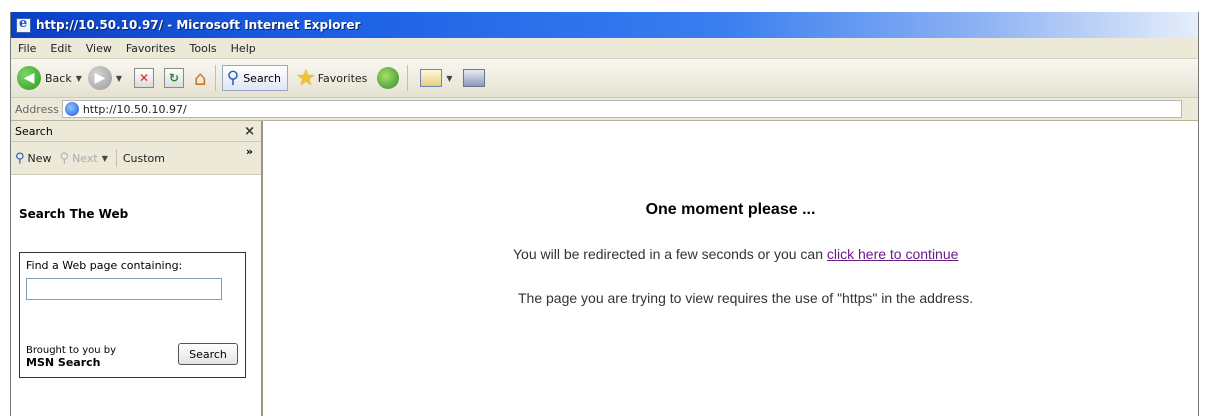  What do you see at coordinates (34, 131) in the screenshot?
I see `search-pane-title: Search` at bounding box center [34, 131].